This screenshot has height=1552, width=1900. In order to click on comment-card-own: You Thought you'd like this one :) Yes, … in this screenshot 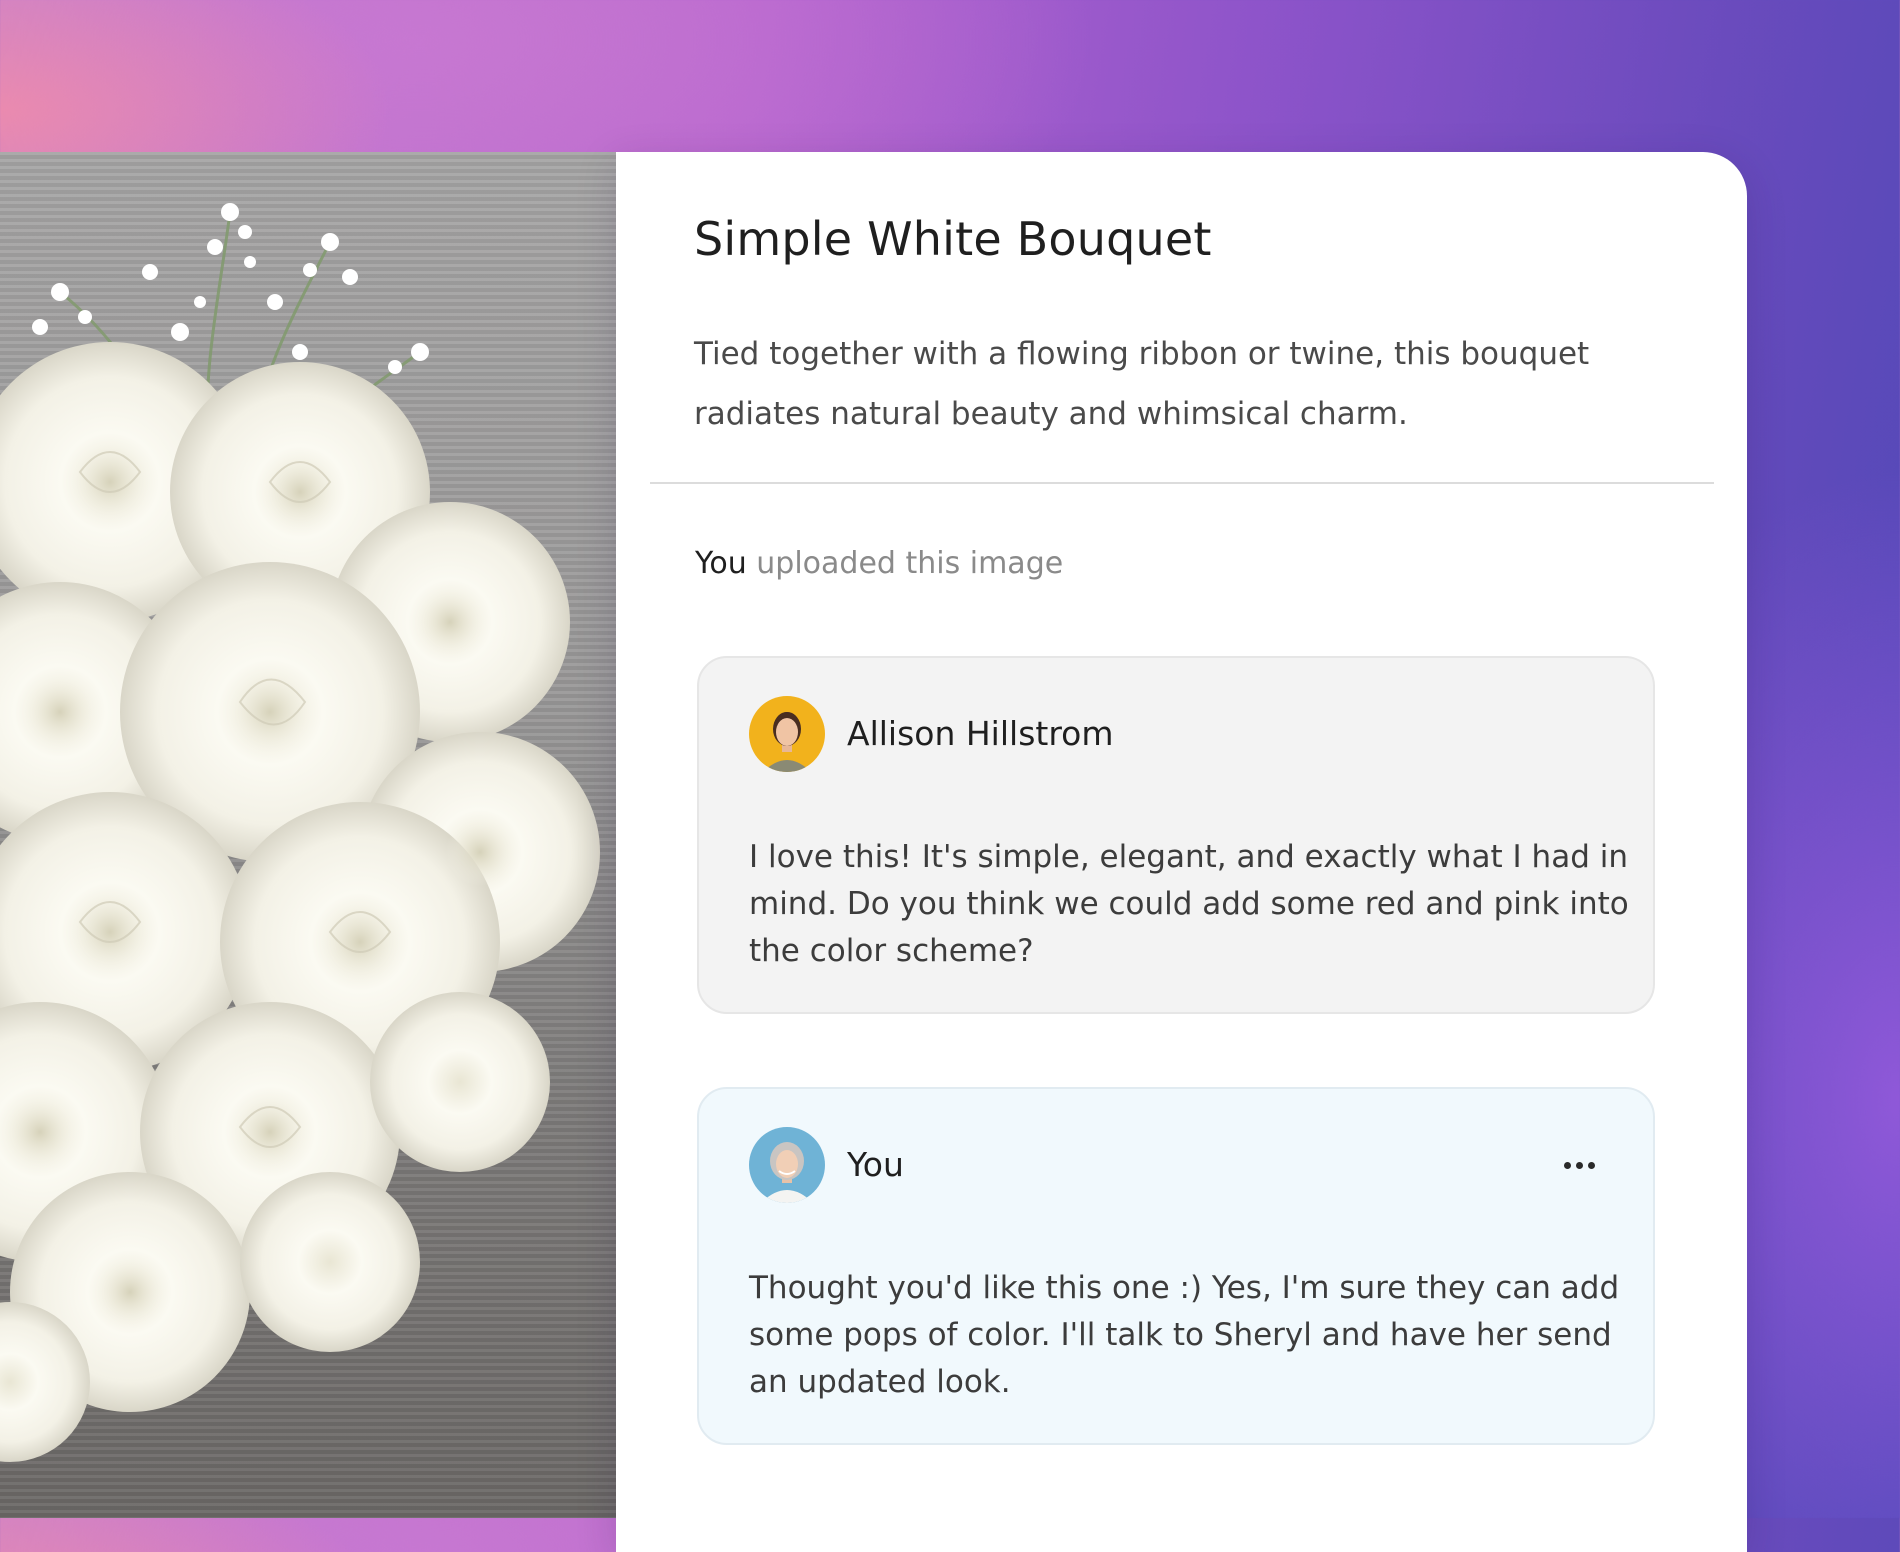, I will do `click(1176, 1266)`.